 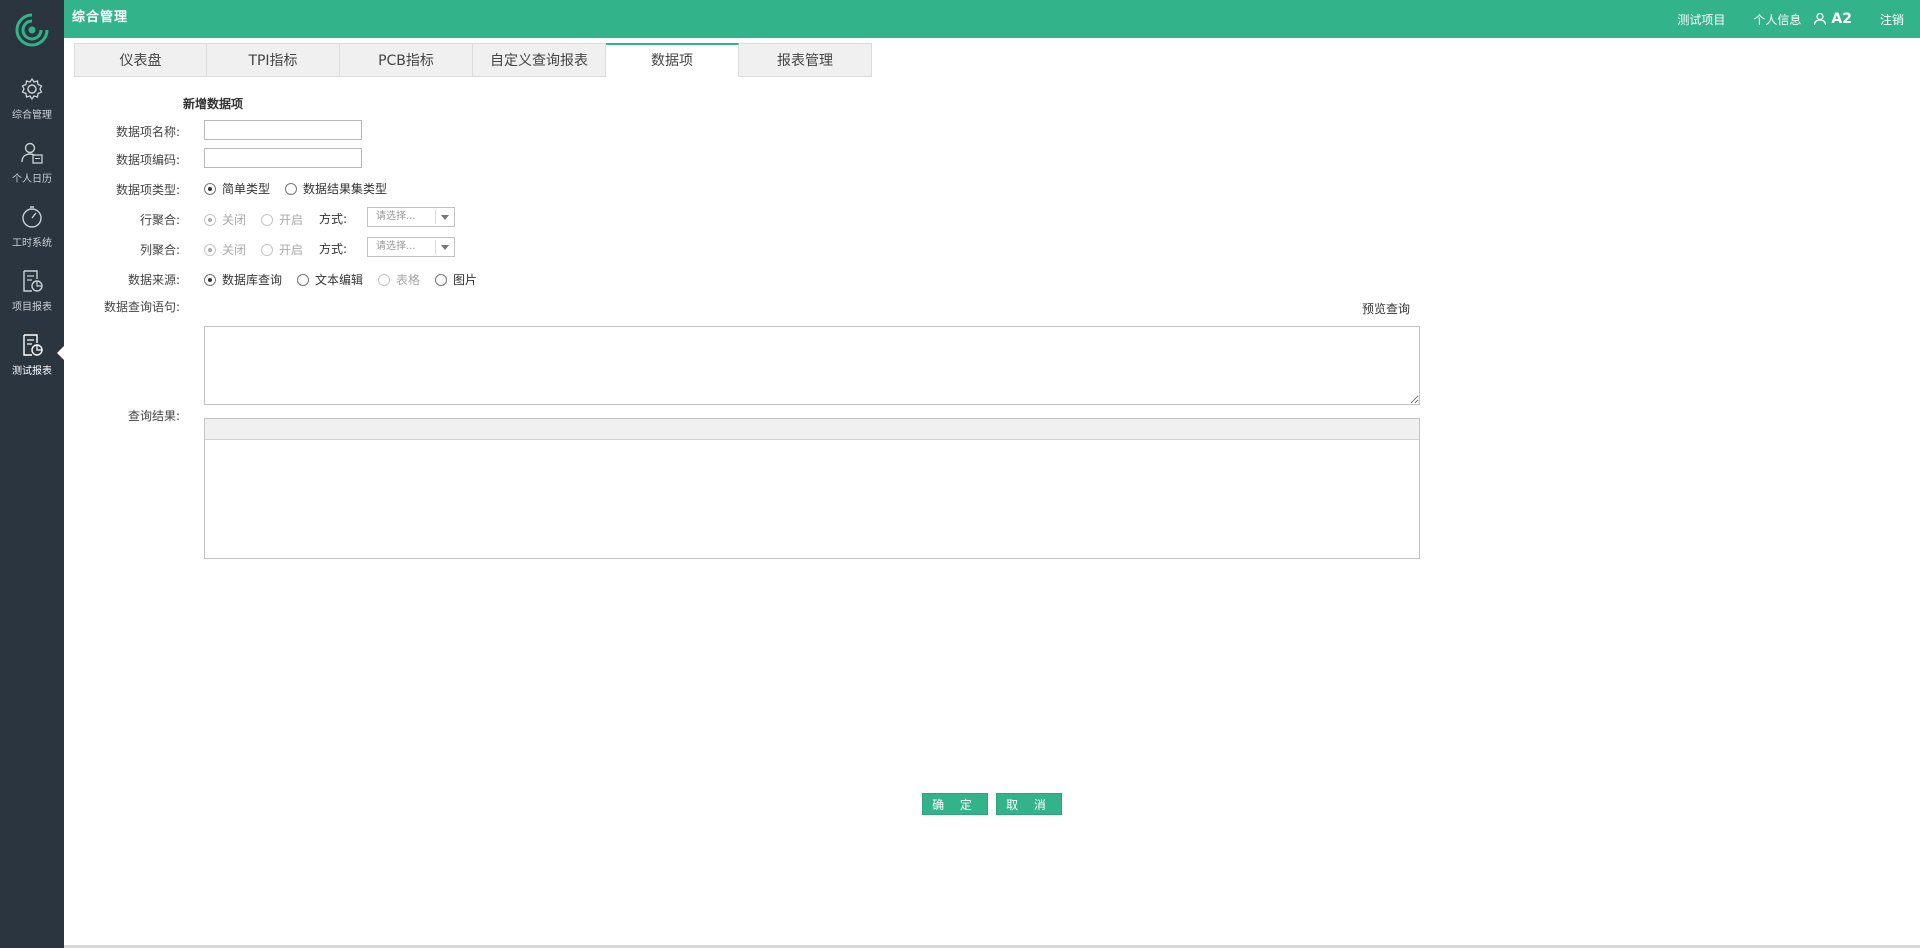 I want to click on sql-textarea, so click(x=812, y=365).